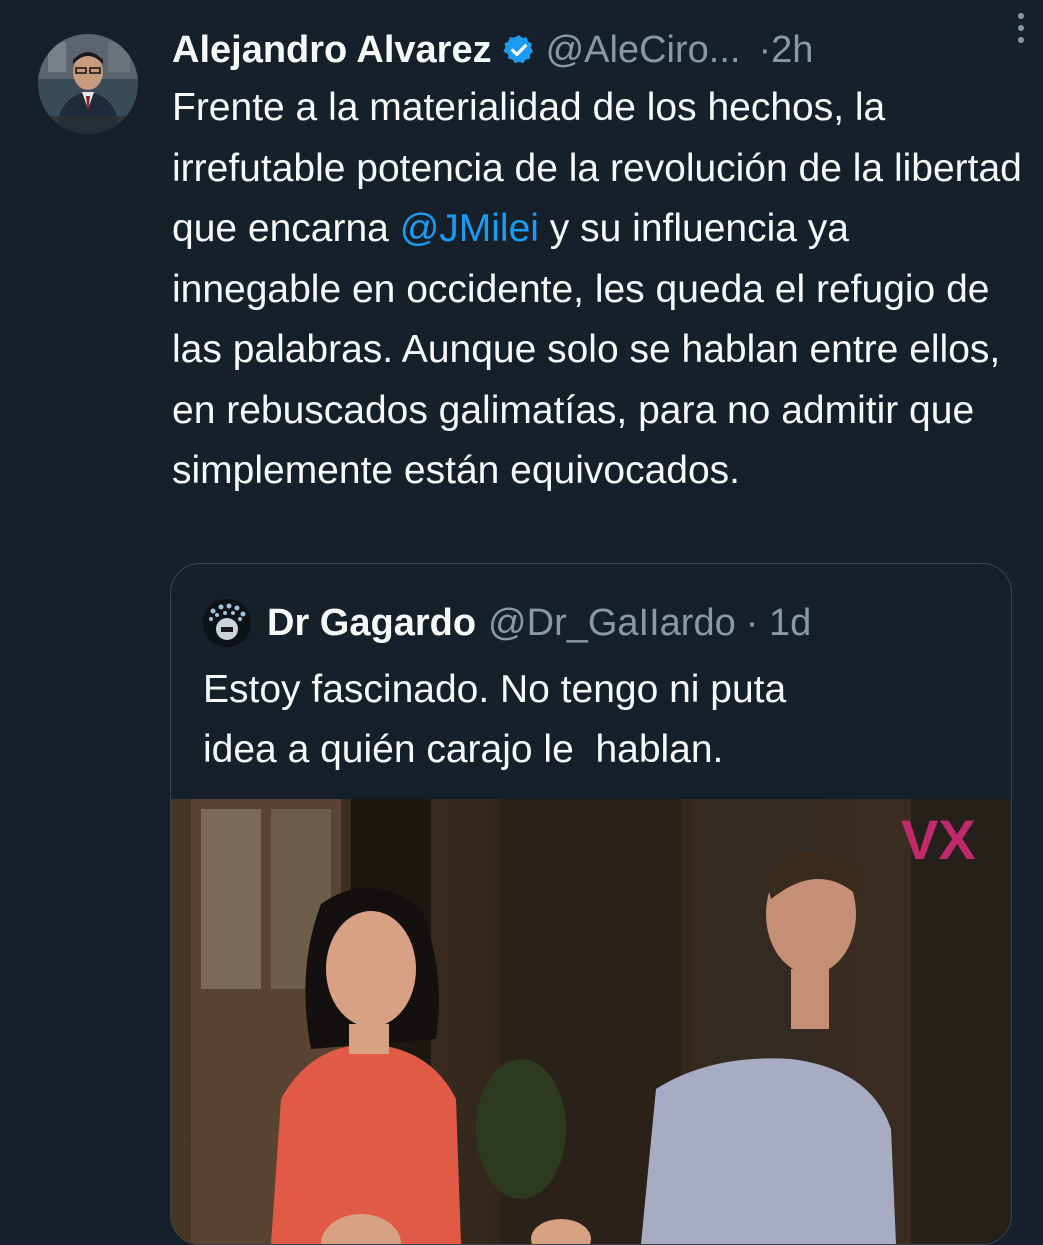  What do you see at coordinates (332, 50) in the screenshot?
I see `author-name: Alejandro Alvarez` at bounding box center [332, 50].